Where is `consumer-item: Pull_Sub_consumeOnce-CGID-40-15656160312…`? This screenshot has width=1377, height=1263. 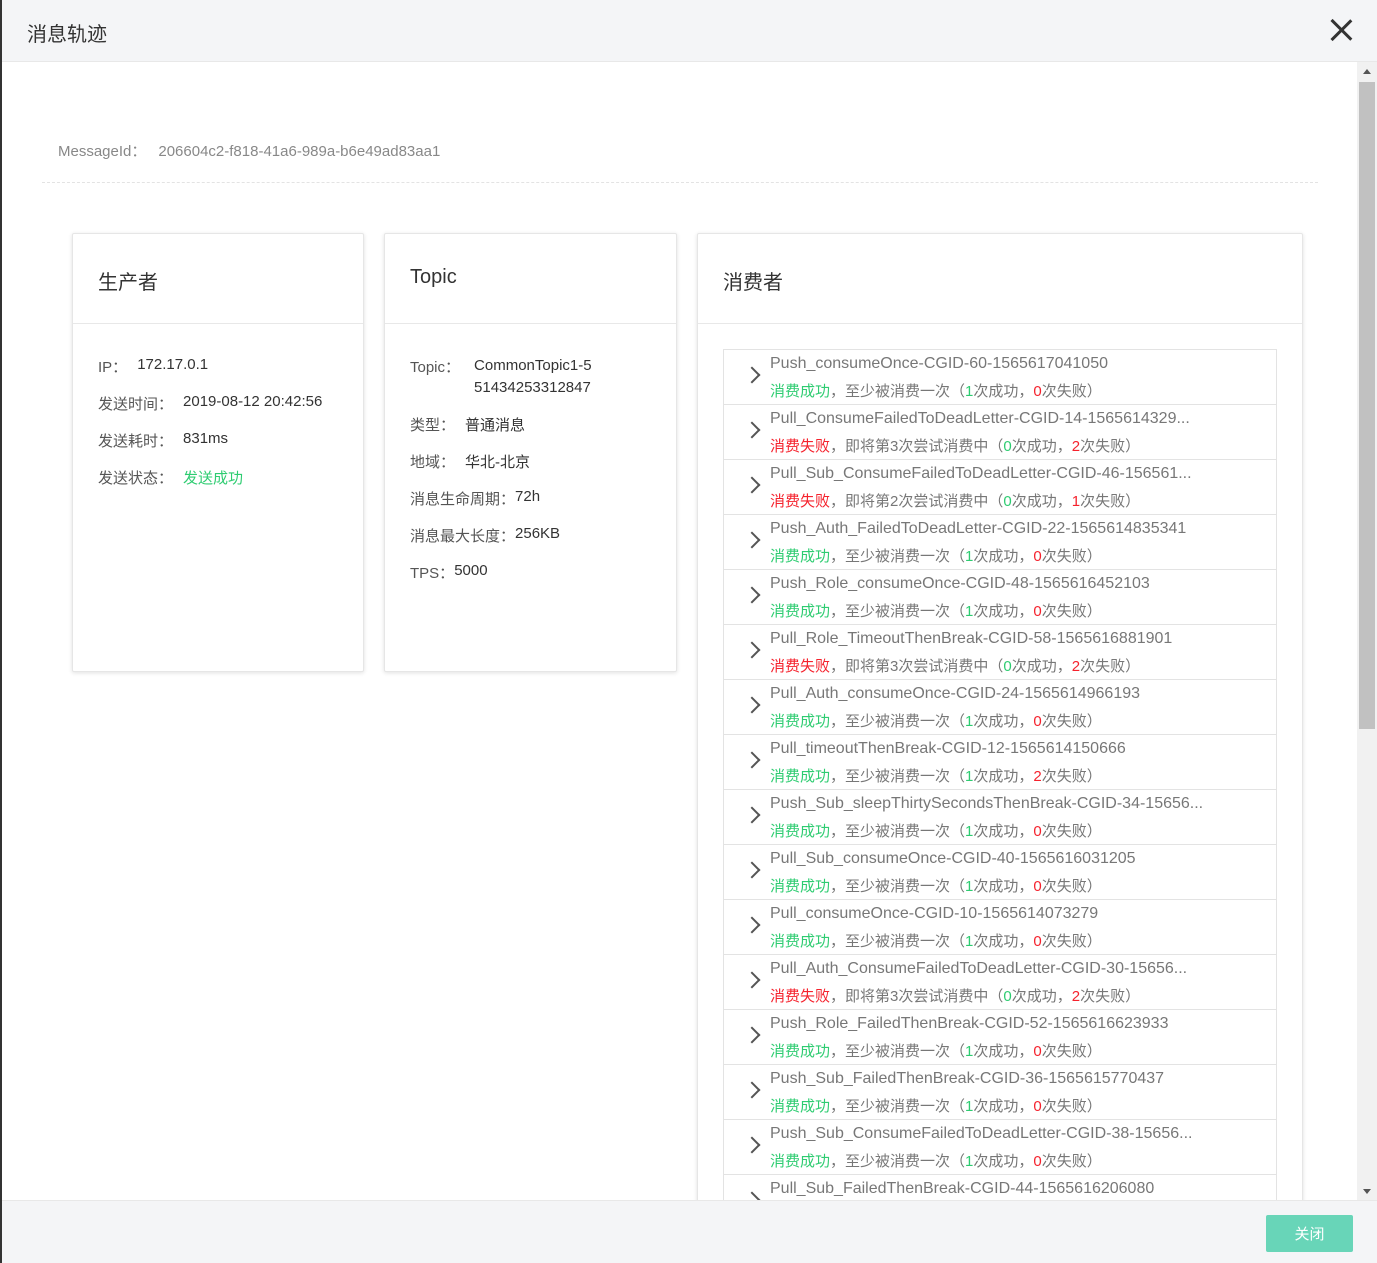 consumer-item: Pull_Sub_consumeOnce-CGID-40-15656160312… is located at coordinates (1000, 872).